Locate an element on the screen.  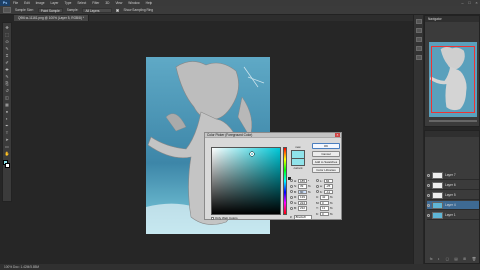
hue-radio is located at coordinates (291, 181).